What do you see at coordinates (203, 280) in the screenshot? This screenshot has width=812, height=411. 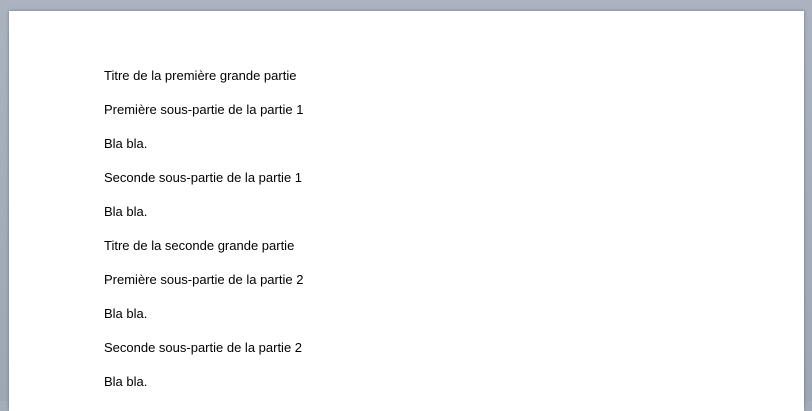 I see `subheading-part-2-1: Première sous-partie de la partie 2` at bounding box center [203, 280].